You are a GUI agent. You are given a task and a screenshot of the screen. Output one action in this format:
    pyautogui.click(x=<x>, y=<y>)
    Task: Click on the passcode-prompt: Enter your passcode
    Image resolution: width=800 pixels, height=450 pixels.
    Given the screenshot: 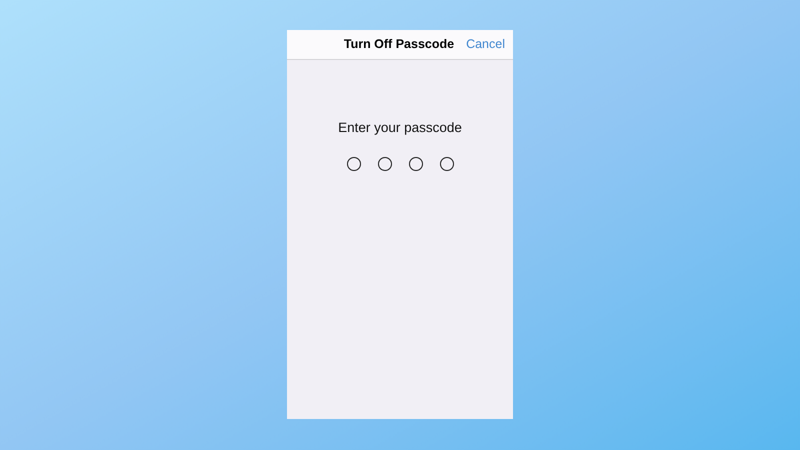 What is the action you would take?
    pyautogui.click(x=400, y=128)
    